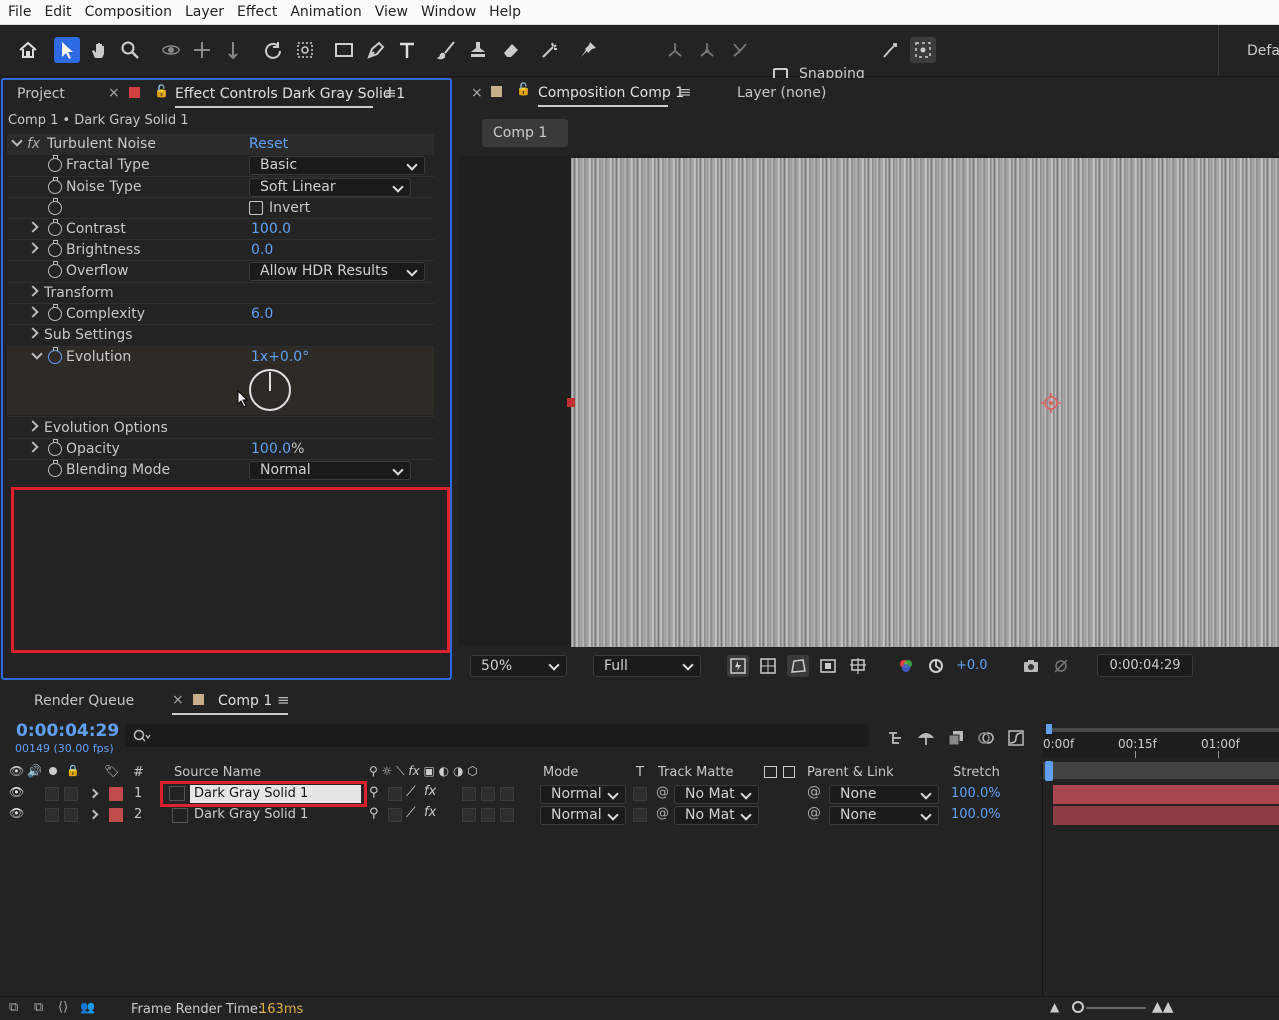 The image size is (1279, 1020). I want to click on layer-name: Dark Gray Solid 1, so click(251, 814).